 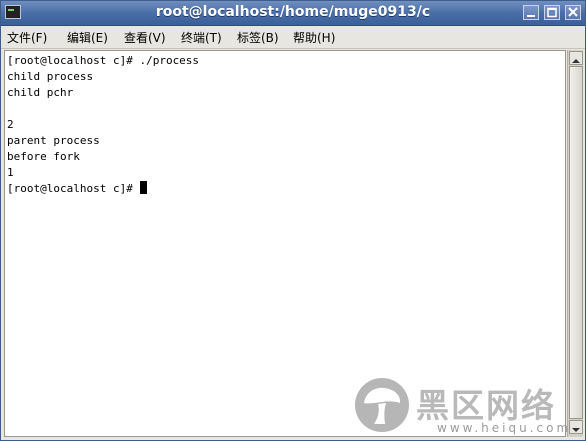 What do you see at coordinates (145, 37) in the screenshot?
I see `menu-view: 查看(V)` at bounding box center [145, 37].